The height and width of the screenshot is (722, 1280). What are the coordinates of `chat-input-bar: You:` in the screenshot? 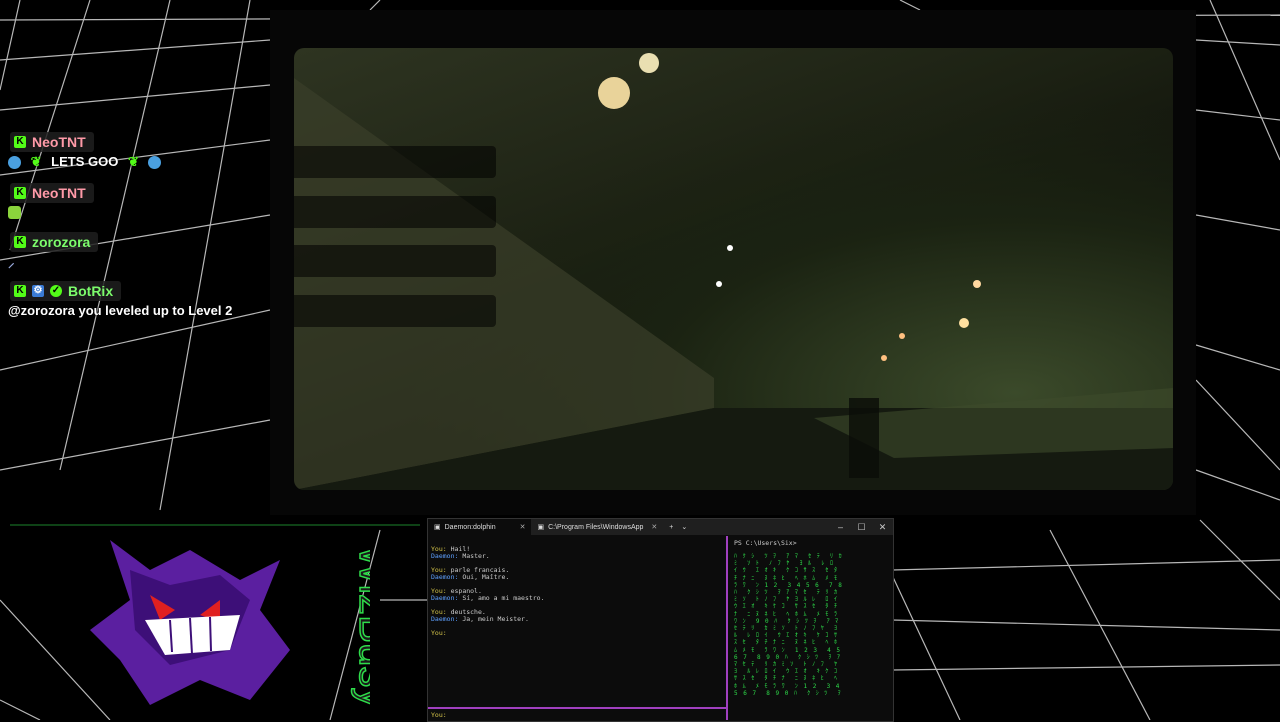 It's located at (578, 714).